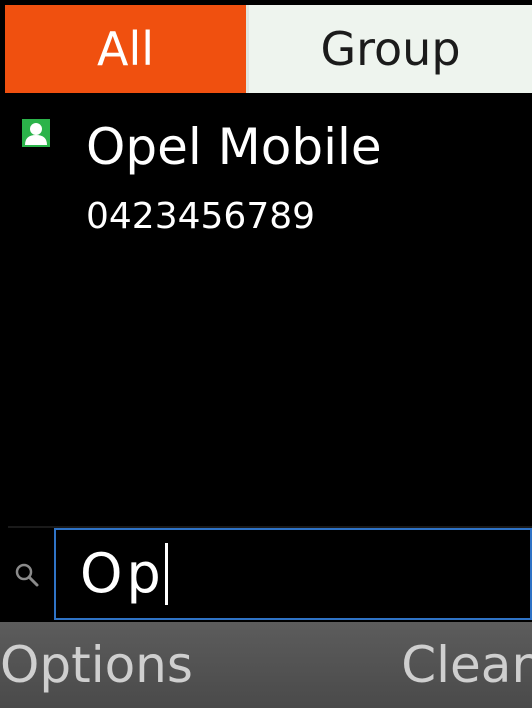 The image size is (532, 708). What do you see at coordinates (201, 216) in the screenshot?
I see `contact-number: 0423456789` at bounding box center [201, 216].